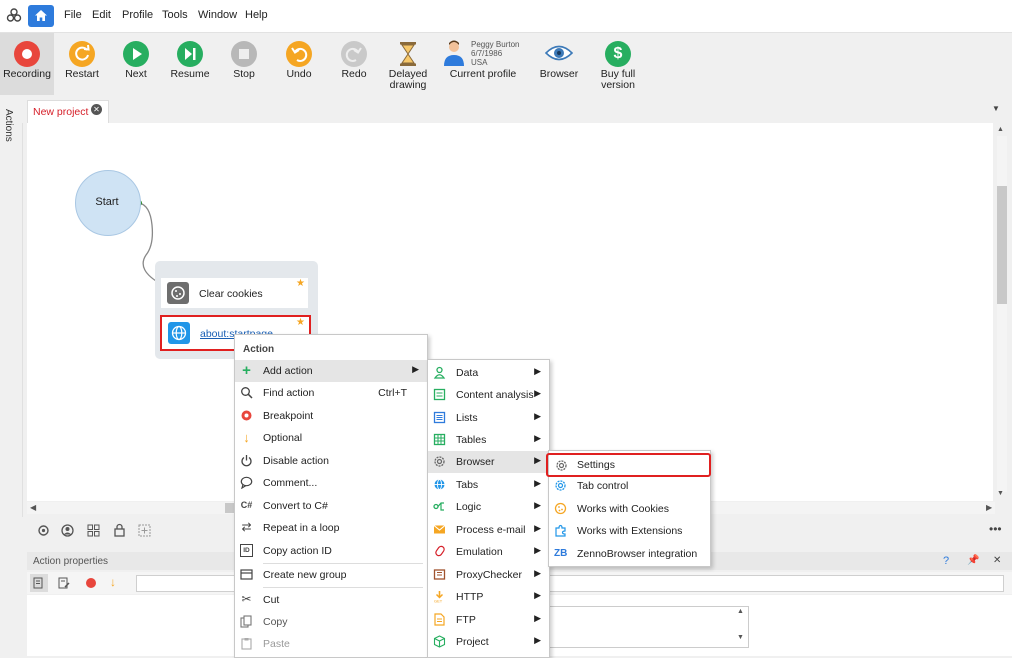 This screenshot has width=1012, height=658. I want to click on menu-item-logic: Logic ▶, so click(488, 507).